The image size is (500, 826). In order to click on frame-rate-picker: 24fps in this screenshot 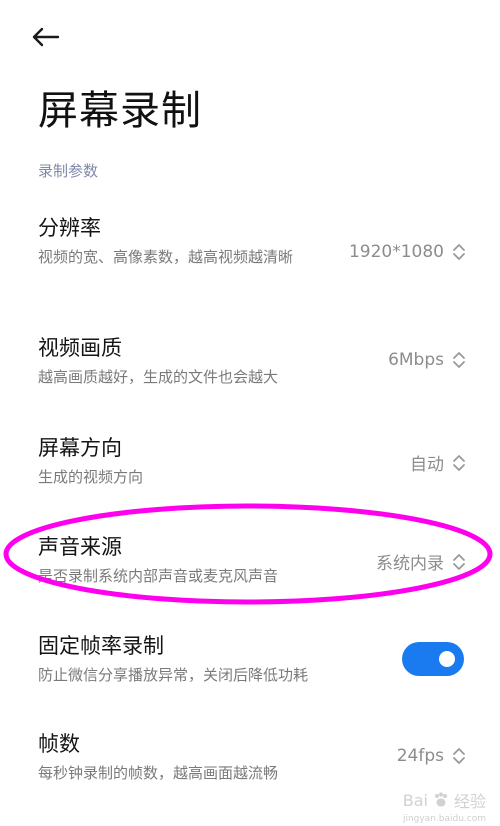, I will do `click(431, 756)`.